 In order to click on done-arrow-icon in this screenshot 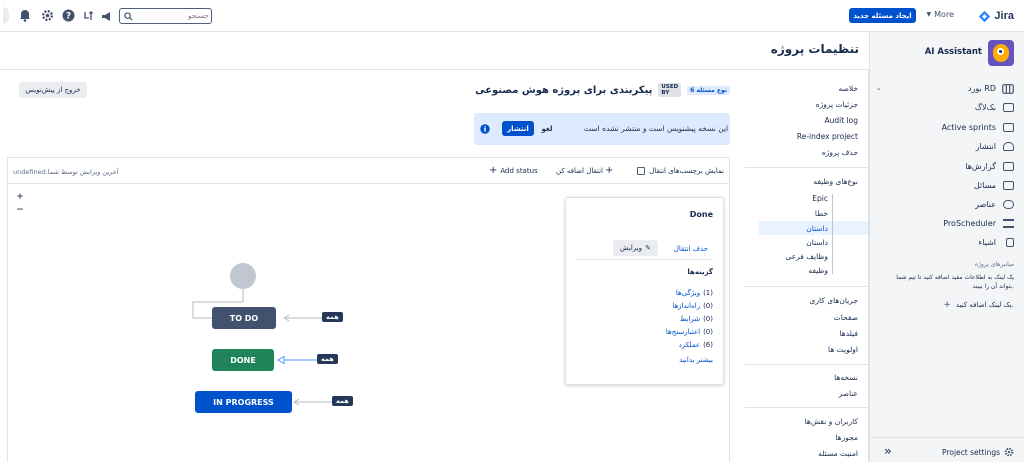, I will do `click(281, 360)`.